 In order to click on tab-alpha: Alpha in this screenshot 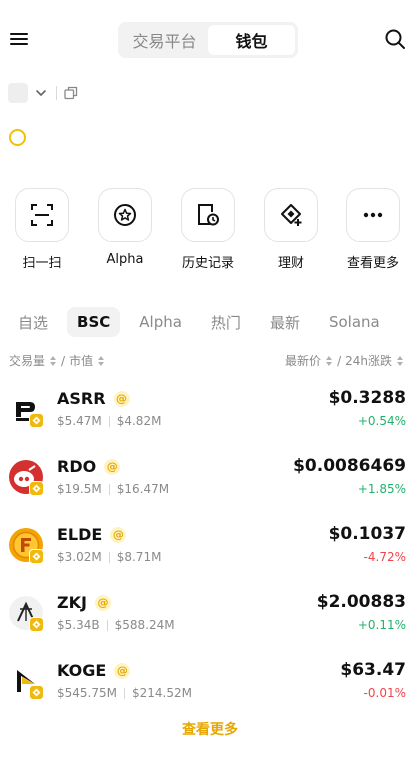, I will do `click(160, 322)`.